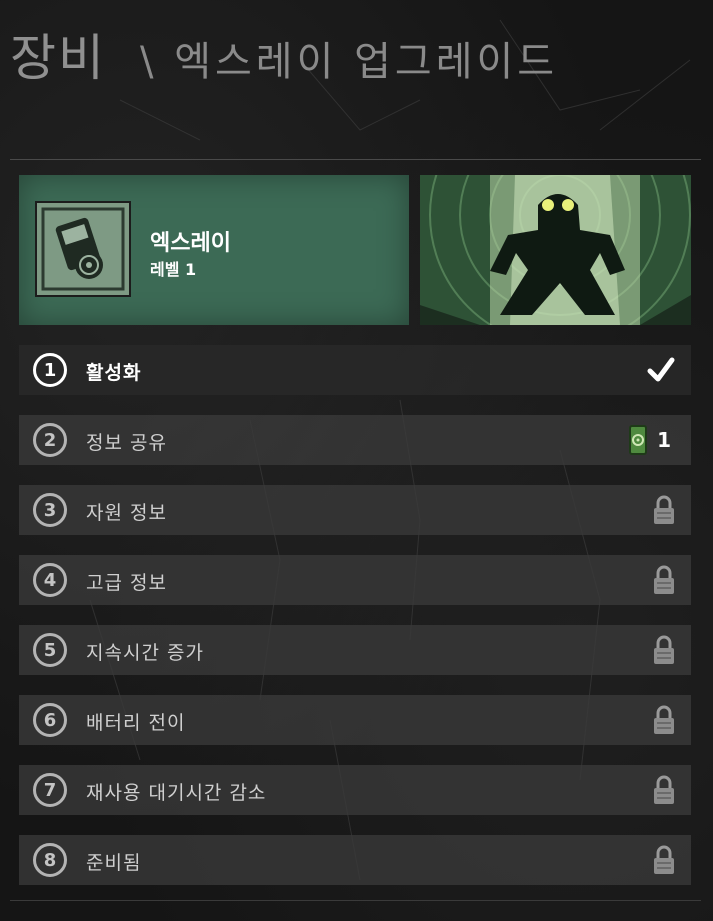 This screenshot has height=921, width=713. I want to click on header-divider, so click(355, 159).